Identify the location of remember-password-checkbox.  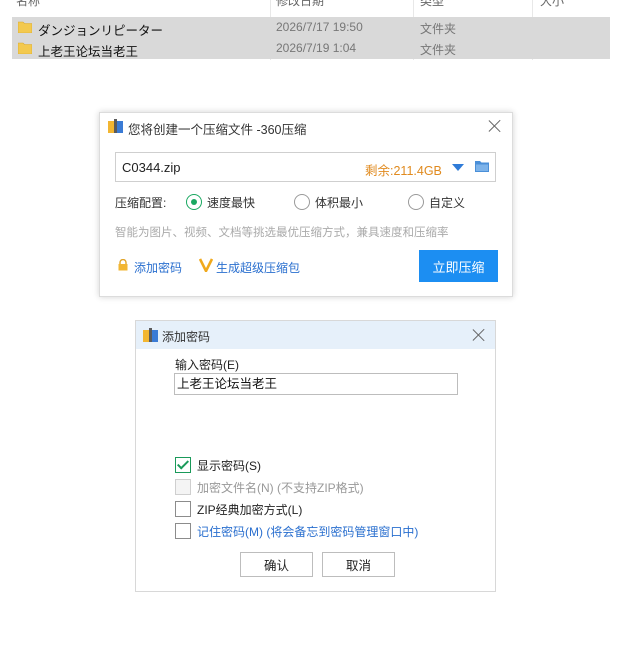
(183, 531).